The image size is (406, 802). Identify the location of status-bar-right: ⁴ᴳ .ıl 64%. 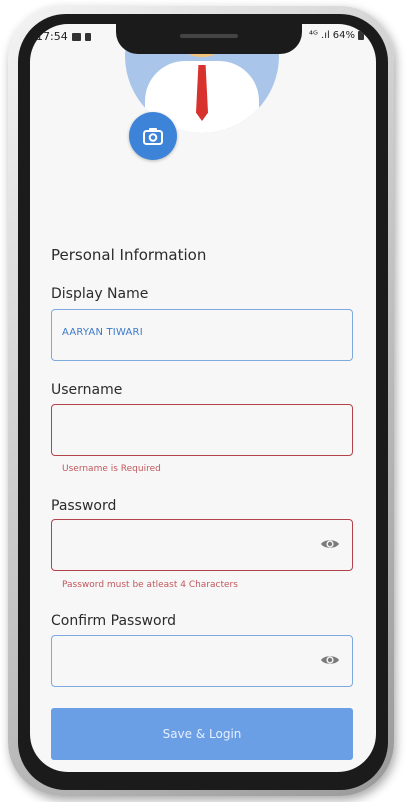
(336, 35).